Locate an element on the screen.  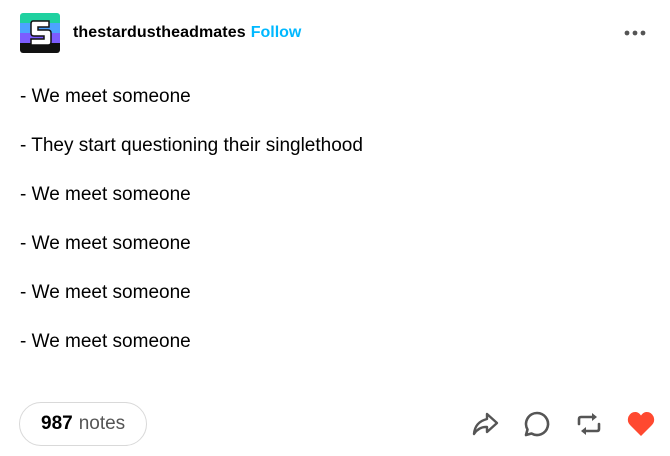
notes-label: notes is located at coordinates (102, 423).